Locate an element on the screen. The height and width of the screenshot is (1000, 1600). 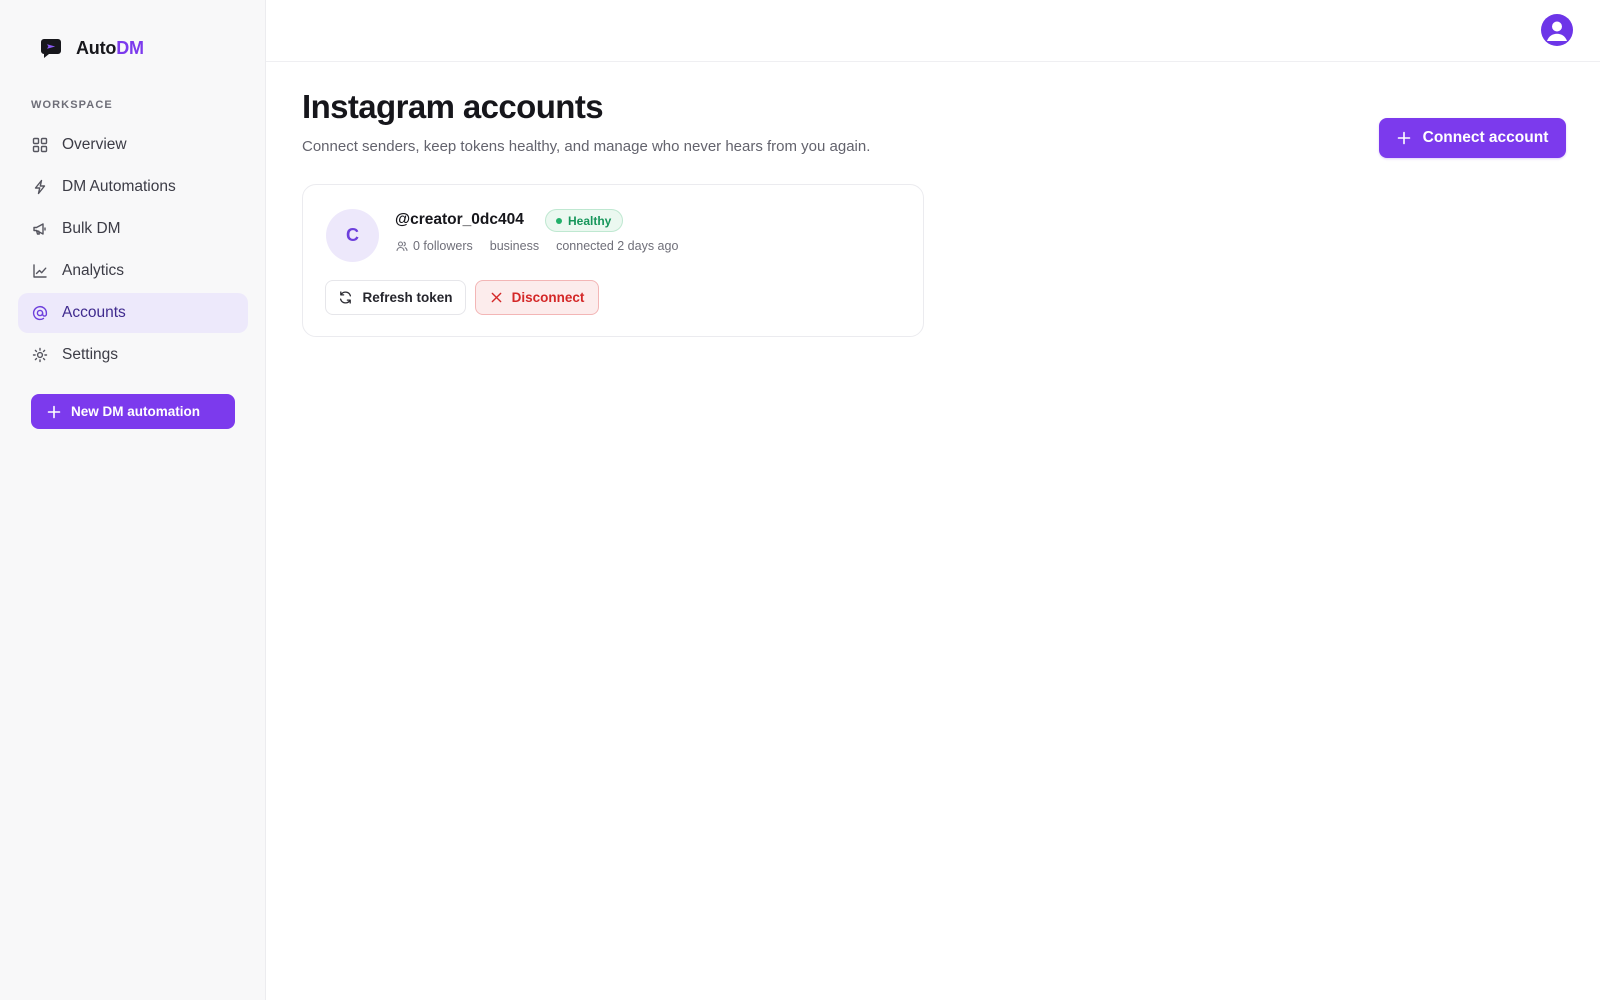
sun-gear-icon is located at coordinates (40, 355).